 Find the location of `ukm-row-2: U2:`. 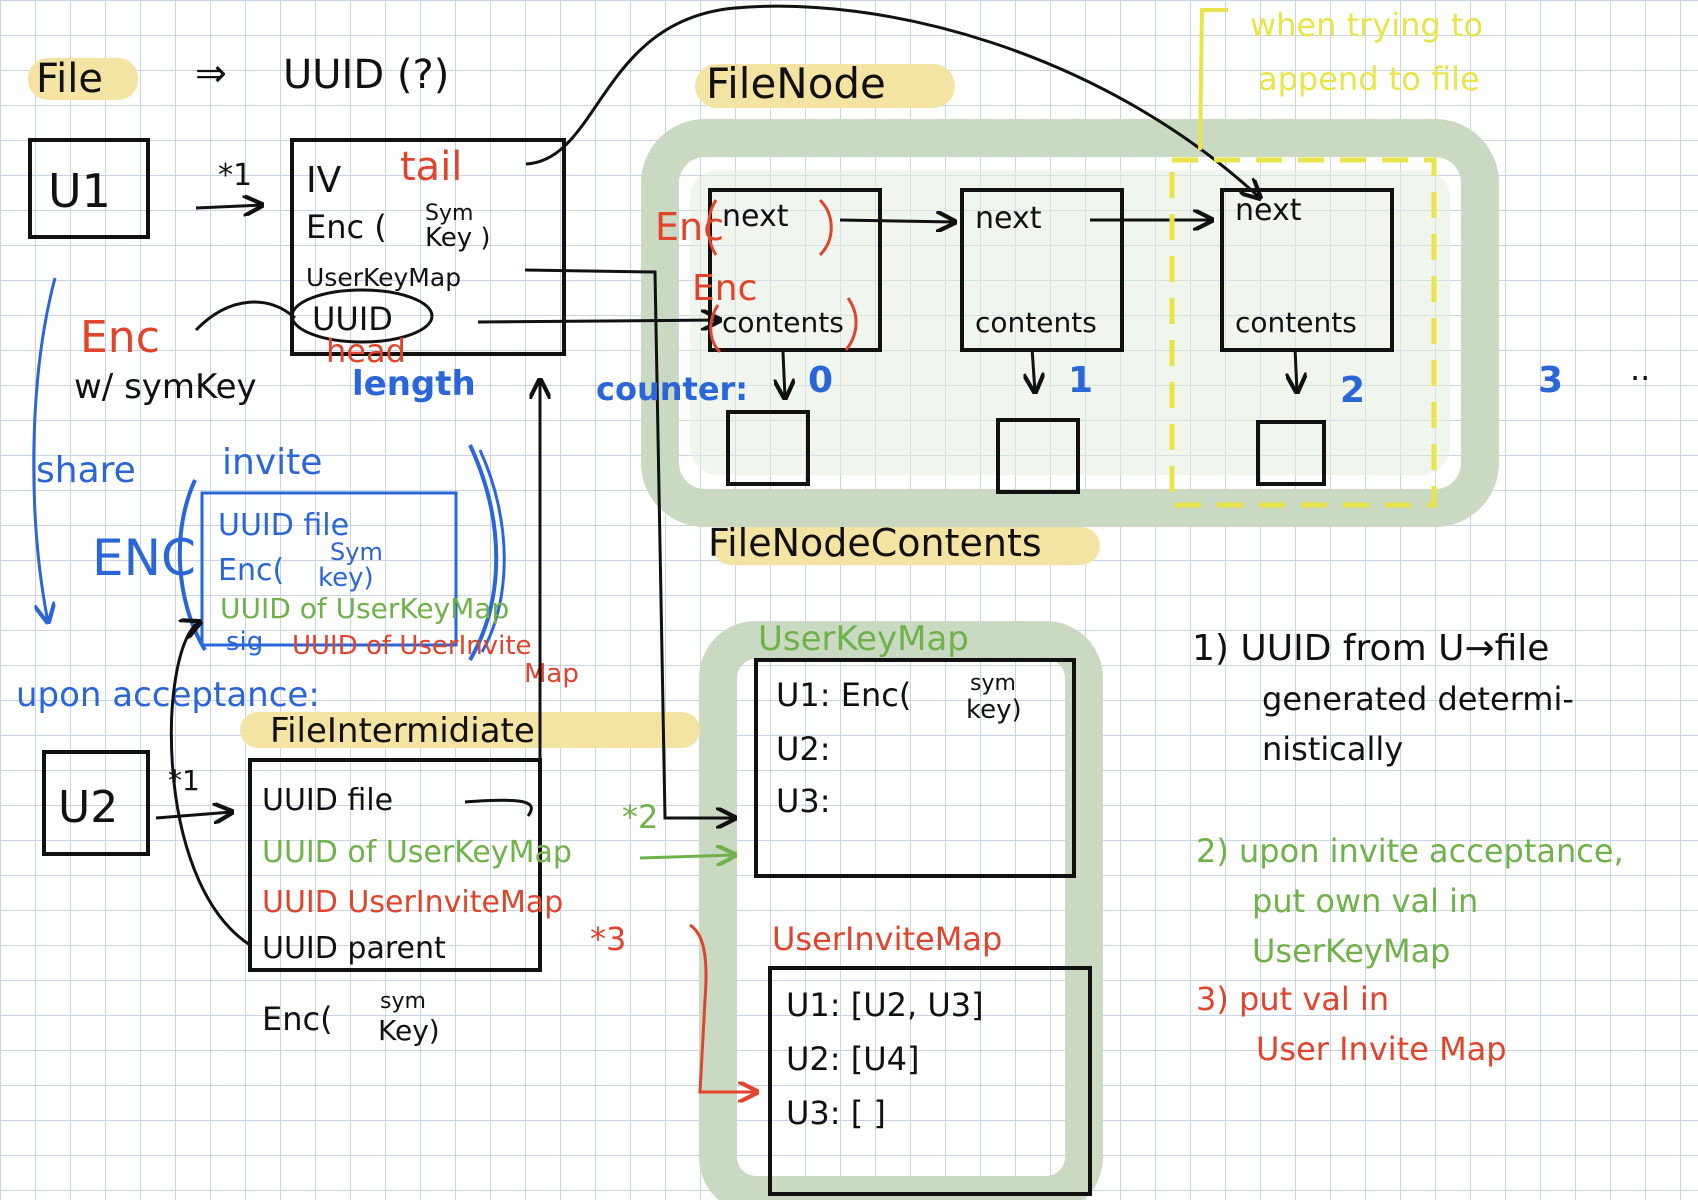

ukm-row-2: U2: is located at coordinates (803, 749).